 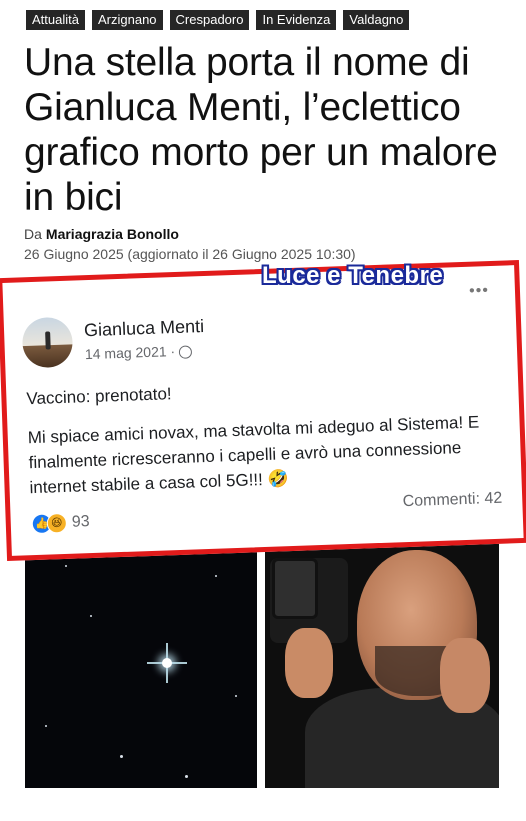 I want to click on post-line-1: Vaccino: prenotato!, so click(x=99, y=396).